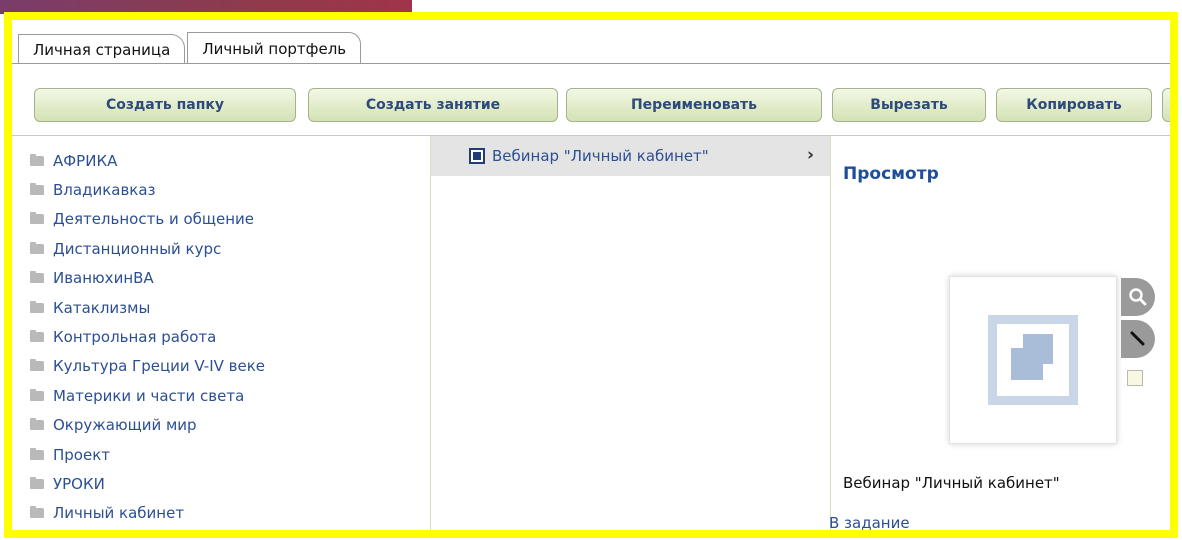  What do you see at coordinates (951, 483) in the screenshot?
I see `preview-caption: Вебинар "Личный кабинет"` at bounding box center [951, 483].